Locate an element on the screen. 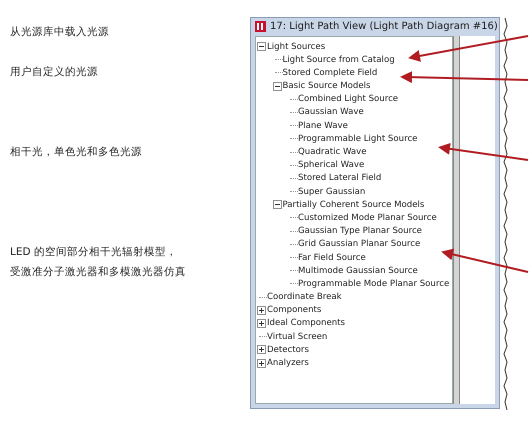 The width and height of the screenshot is (529, 422). tree-item: Grid Gaussian Planar Source is located at coordinates (359, 244).